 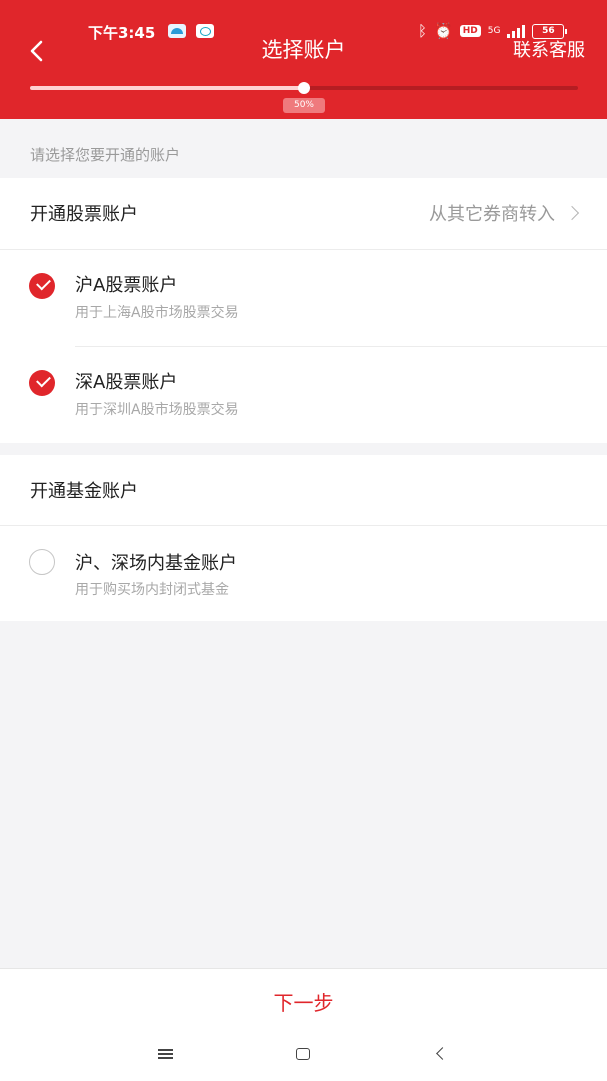 I want to click on option-title: 深A股票账户, so click(x=126, y=382).